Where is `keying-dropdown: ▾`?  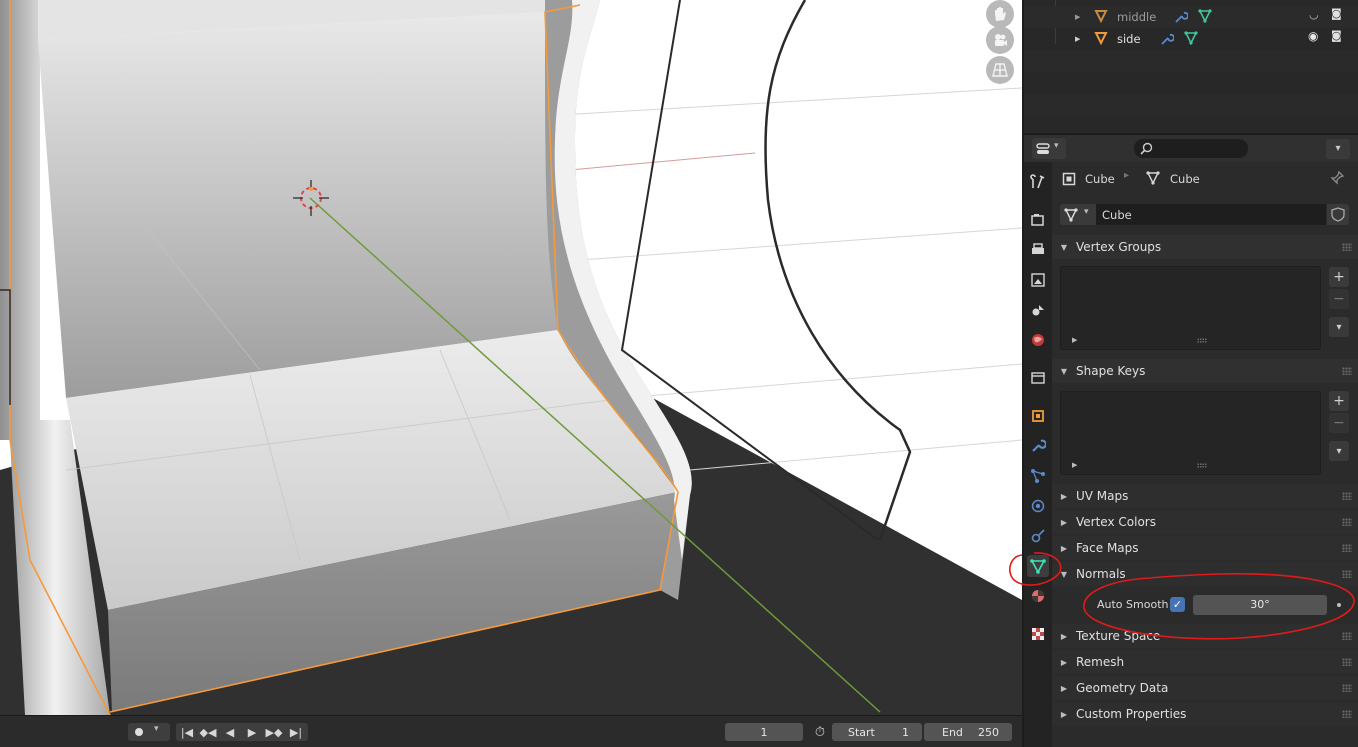
keying-dropdown: ▾ is located at coordinates (149, 732).